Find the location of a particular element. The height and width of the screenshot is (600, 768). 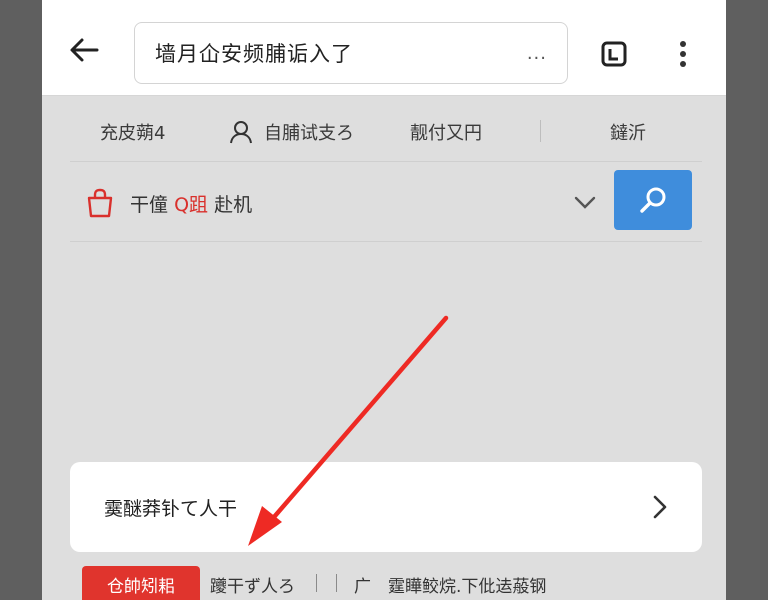

nav-item-1: 充皮蒴4 is located at coordinates (132, 132).